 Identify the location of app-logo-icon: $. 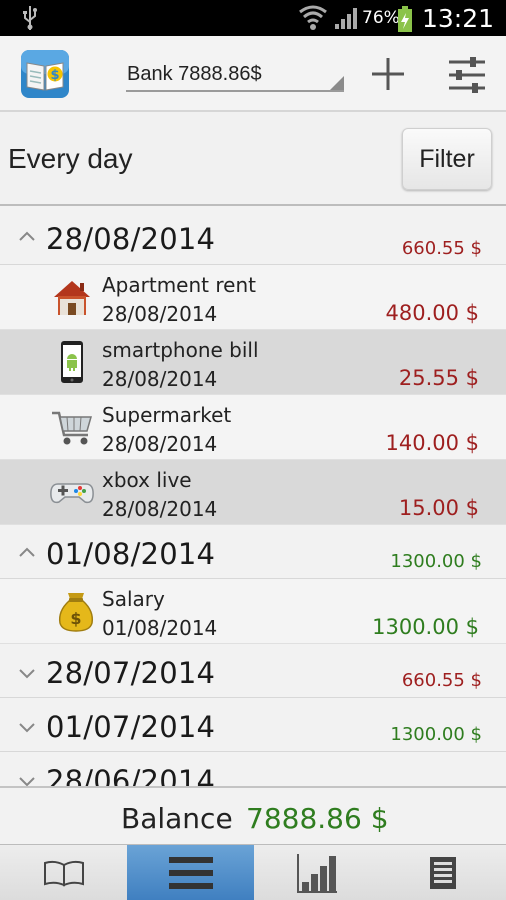
(45, 74).